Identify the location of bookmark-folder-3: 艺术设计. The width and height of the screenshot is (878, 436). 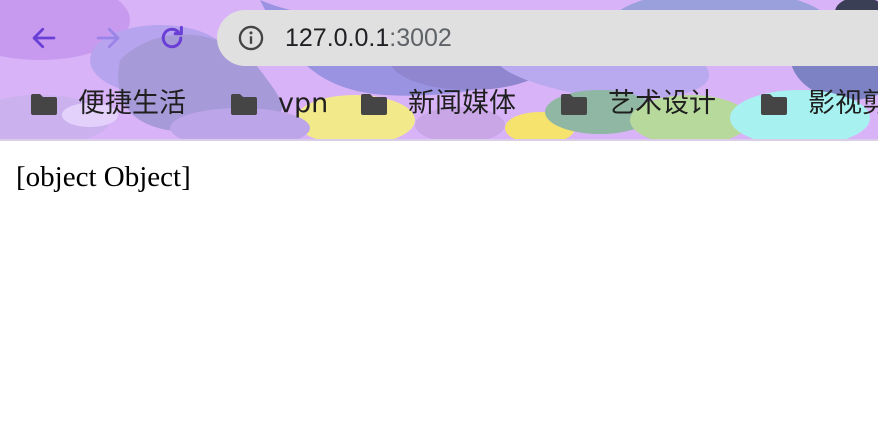
(638, 104).